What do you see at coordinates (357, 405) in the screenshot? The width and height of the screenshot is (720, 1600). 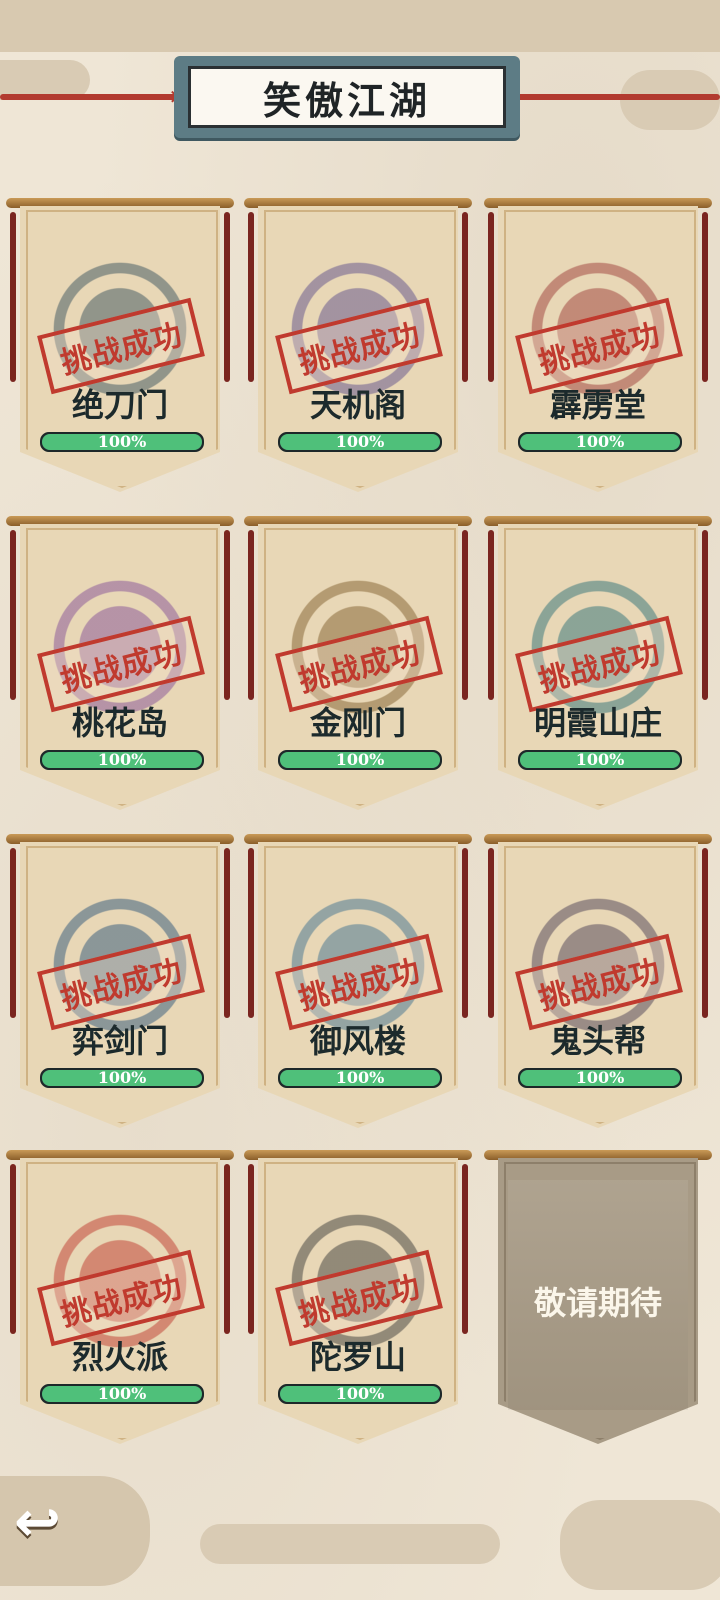 I see `sect-name: 天机阁` at bounding box center [357, 405].